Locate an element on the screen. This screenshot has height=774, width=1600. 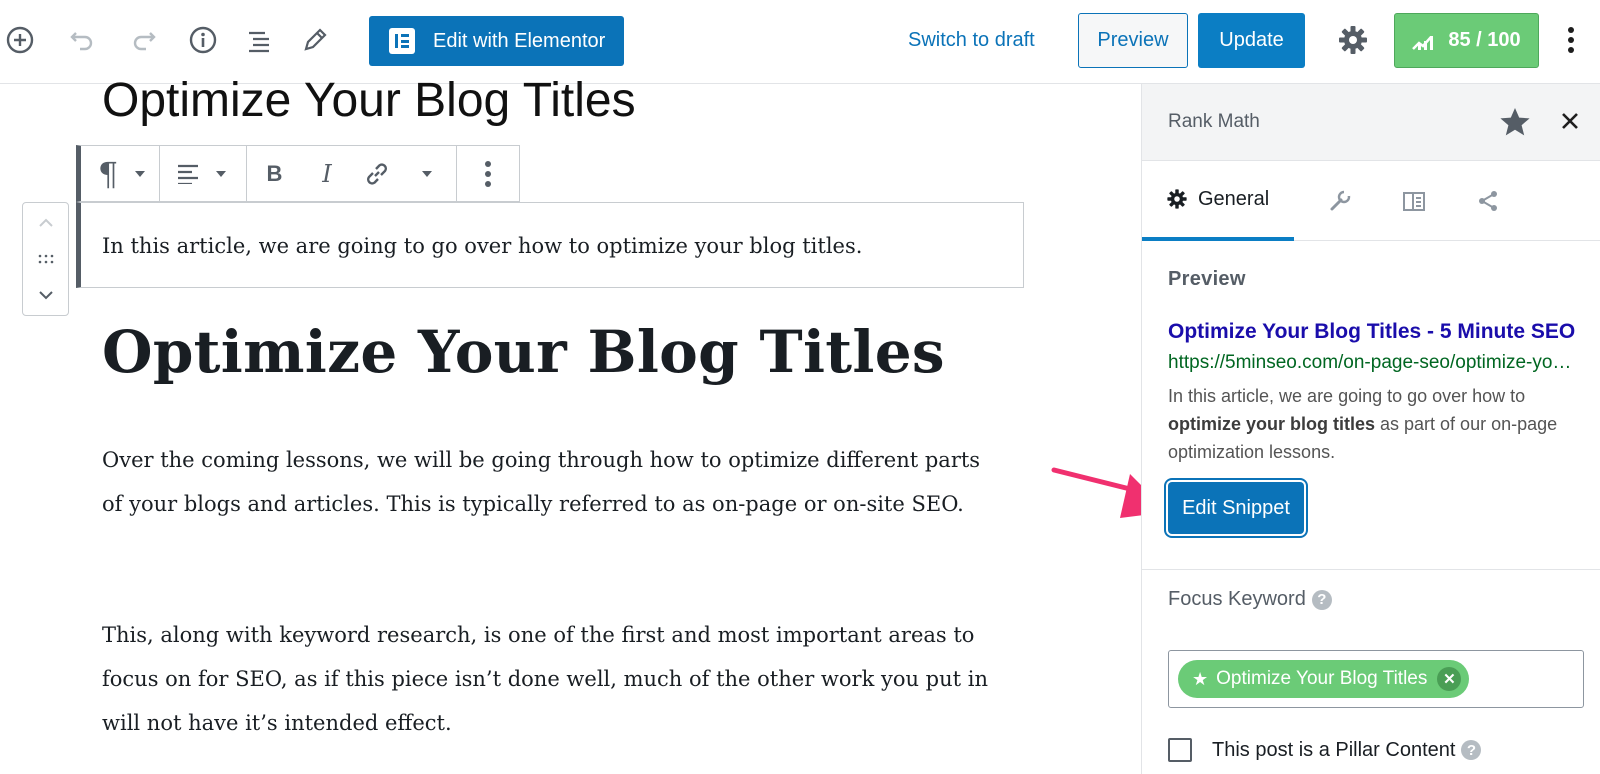
serp-desc-keyword: optimize your blog titles is located at coordinates (1272, 424).